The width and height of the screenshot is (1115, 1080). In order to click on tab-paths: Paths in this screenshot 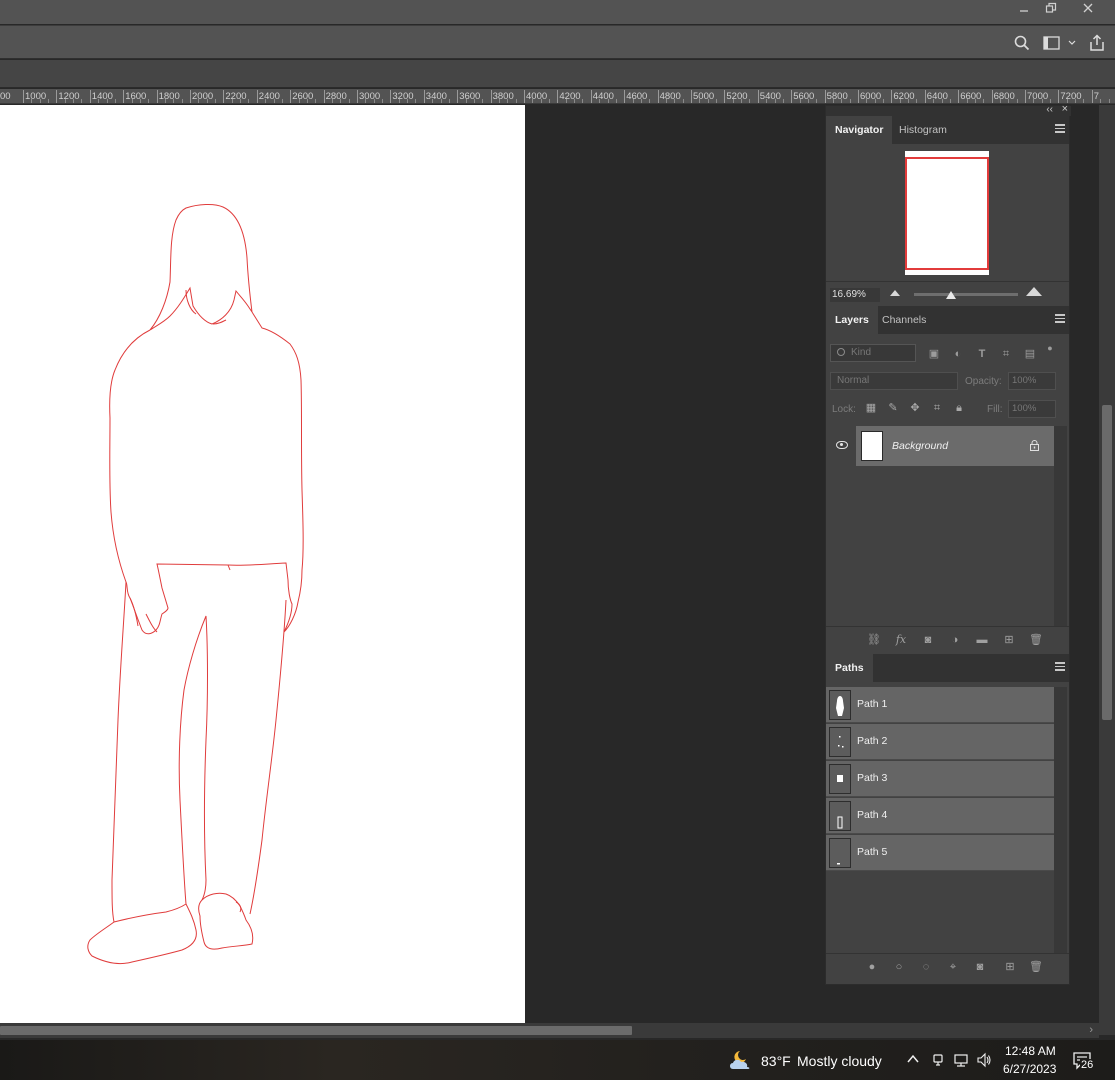, I will do `click(849, 668)`.